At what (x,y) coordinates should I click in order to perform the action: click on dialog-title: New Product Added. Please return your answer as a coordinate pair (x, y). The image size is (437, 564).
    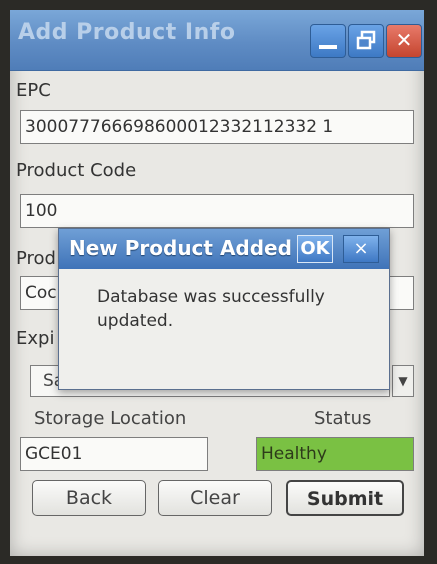
    Looking at the image, I should click on (180, 248).